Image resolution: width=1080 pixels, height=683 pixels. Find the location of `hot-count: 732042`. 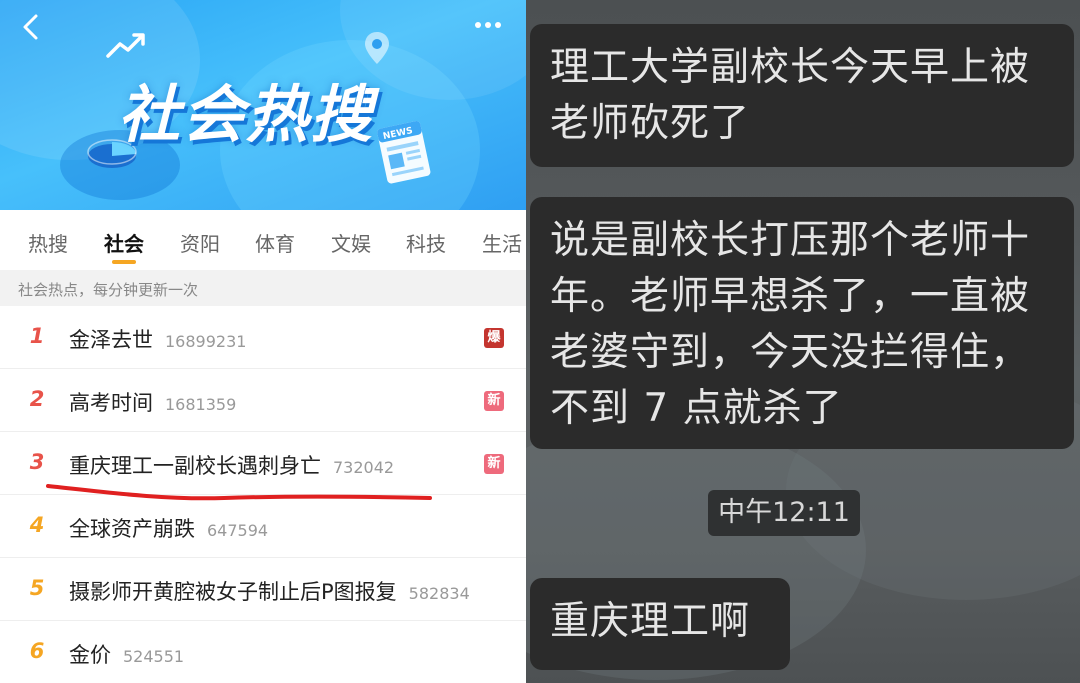

hot-count: 732042 is located at coordinates (364, 467).